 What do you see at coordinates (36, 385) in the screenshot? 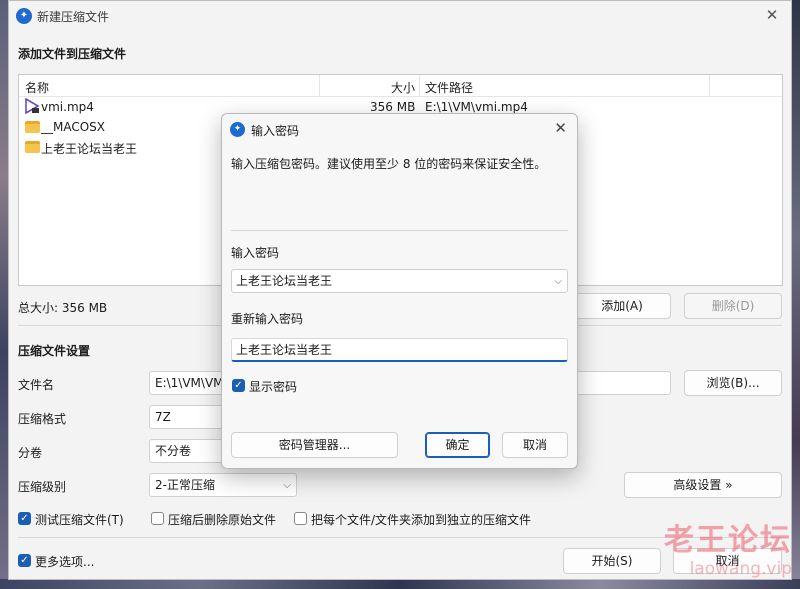
I see `filename-label: 文件名` at bounding box center [36, 385].